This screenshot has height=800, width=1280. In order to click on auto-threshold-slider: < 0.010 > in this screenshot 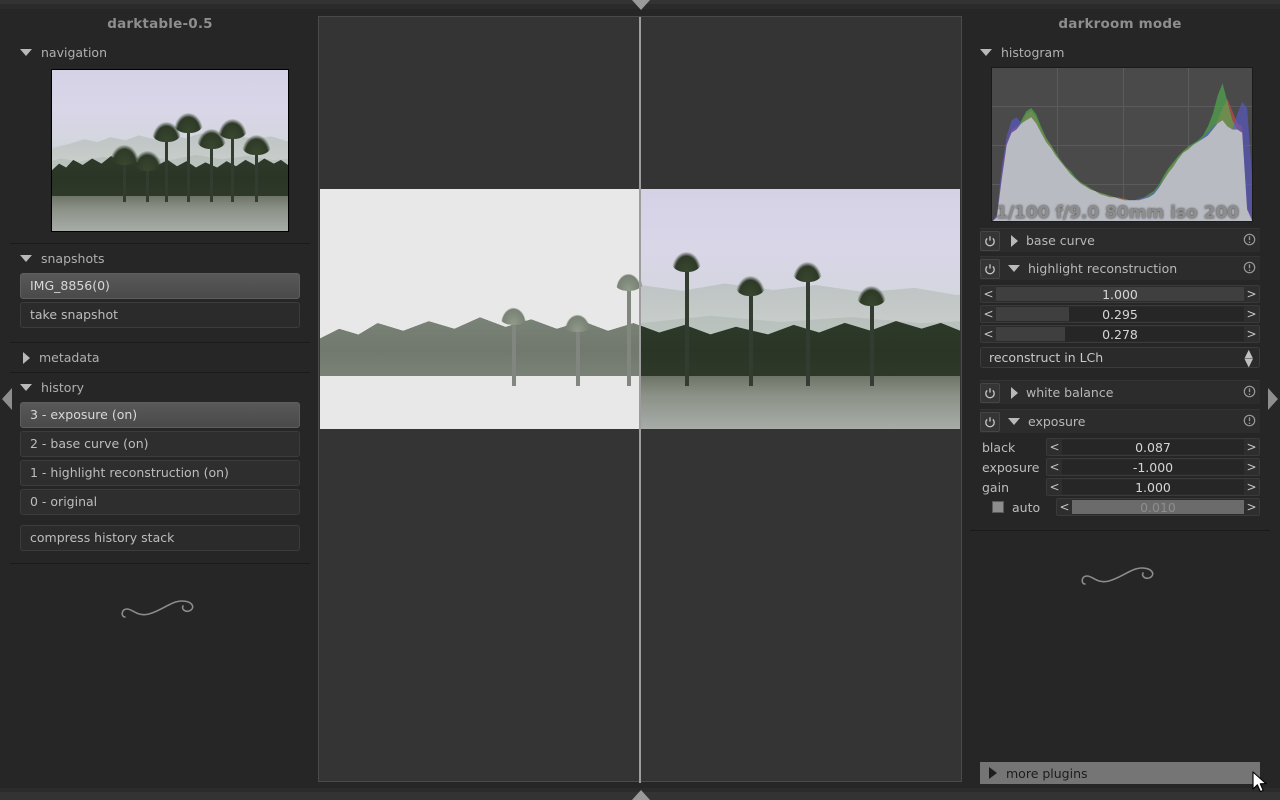, I will do `click(1158, 507)`.